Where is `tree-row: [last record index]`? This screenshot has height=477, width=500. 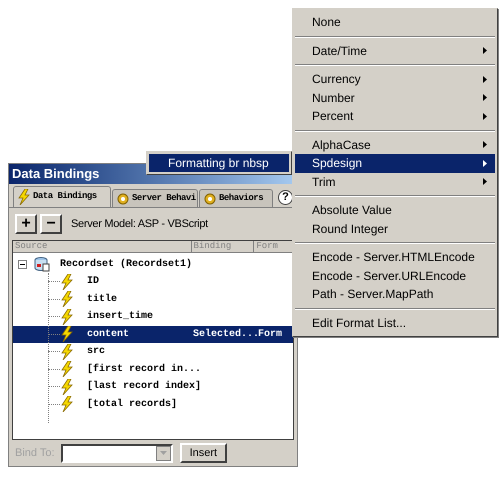 tree-row: [last record index] is located at coordinates (153, 387).